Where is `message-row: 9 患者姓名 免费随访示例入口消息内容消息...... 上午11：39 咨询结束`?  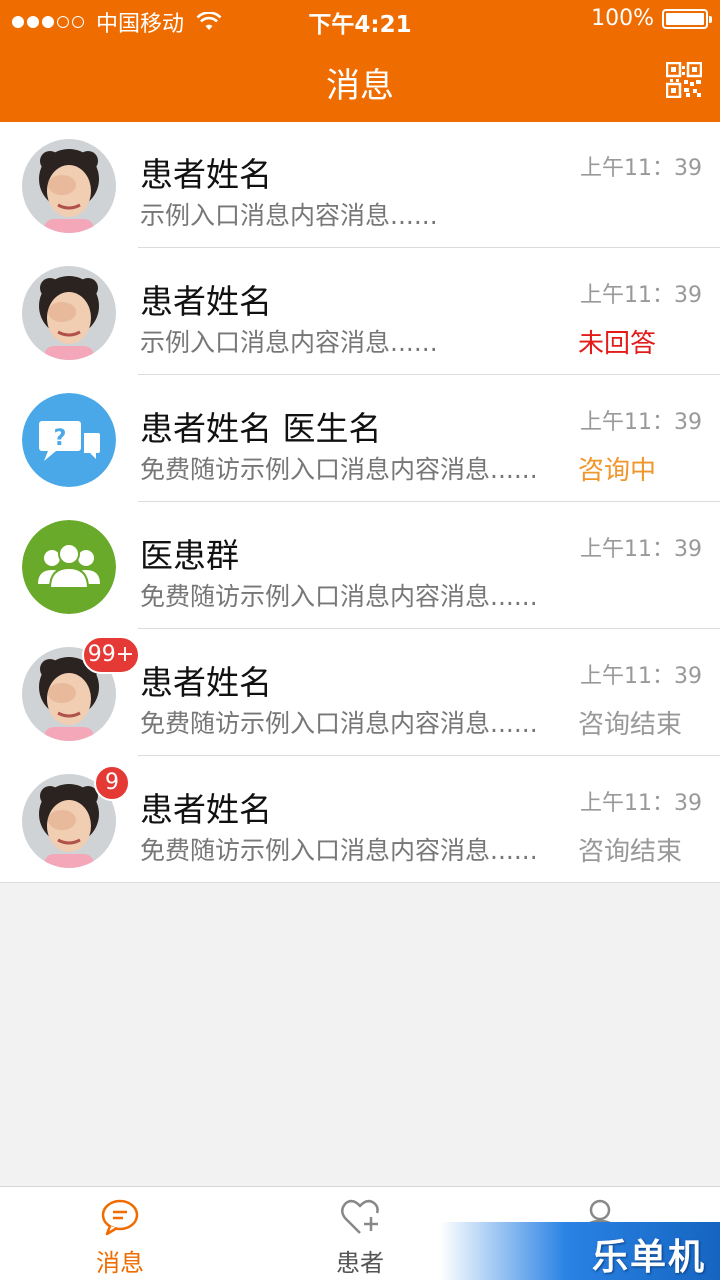
message-row: 9 患者姓名 免费随访示例入口消息内容消息...... 上午11：39 咨询结束 is located at coordinates (360, 820).